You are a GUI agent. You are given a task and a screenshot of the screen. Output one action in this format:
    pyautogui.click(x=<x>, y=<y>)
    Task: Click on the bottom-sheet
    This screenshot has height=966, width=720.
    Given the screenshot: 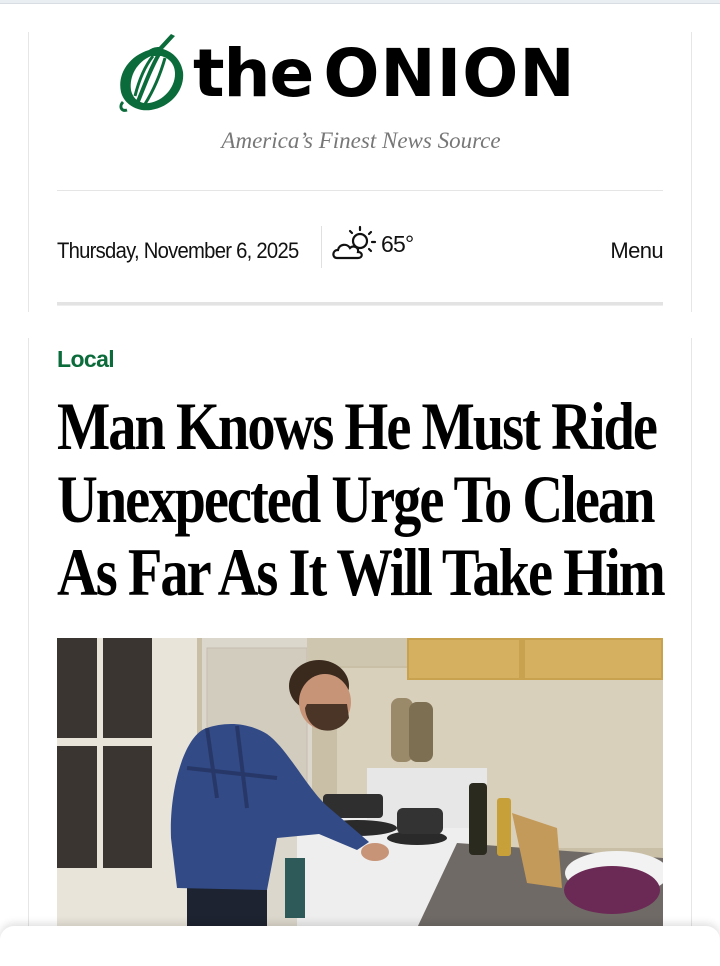 What is the action you would take?
    pyautogui.click(x=360, y=946)
    